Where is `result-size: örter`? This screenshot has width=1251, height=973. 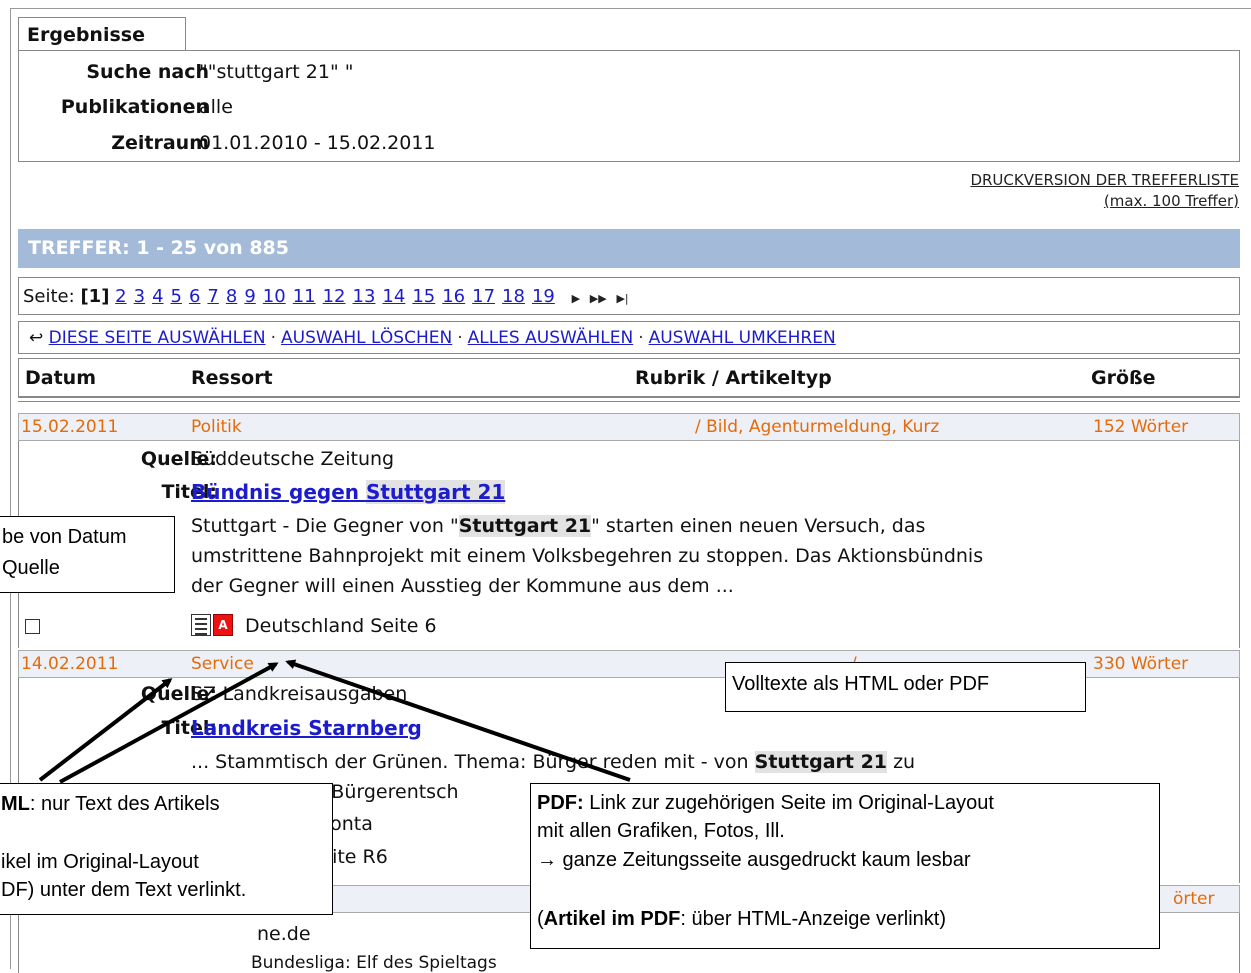 result-size: örter is located at coordinates (1194, 899).